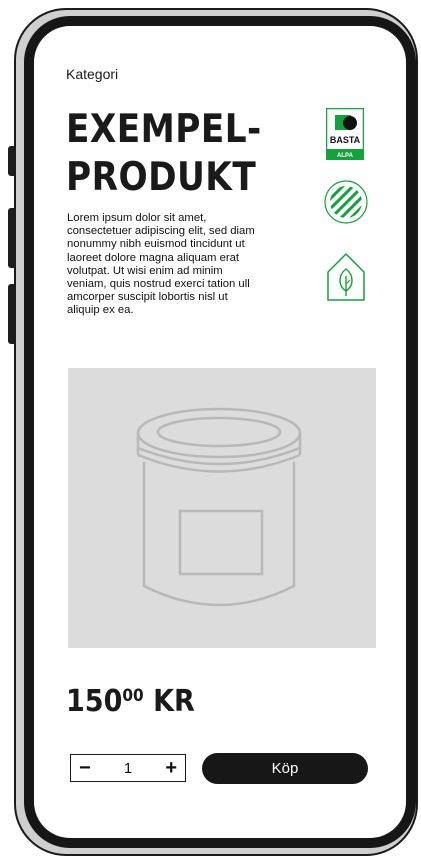 This screenshot has height=856, width=421. I want to click on leaf-house-icon, so click(346, 279).